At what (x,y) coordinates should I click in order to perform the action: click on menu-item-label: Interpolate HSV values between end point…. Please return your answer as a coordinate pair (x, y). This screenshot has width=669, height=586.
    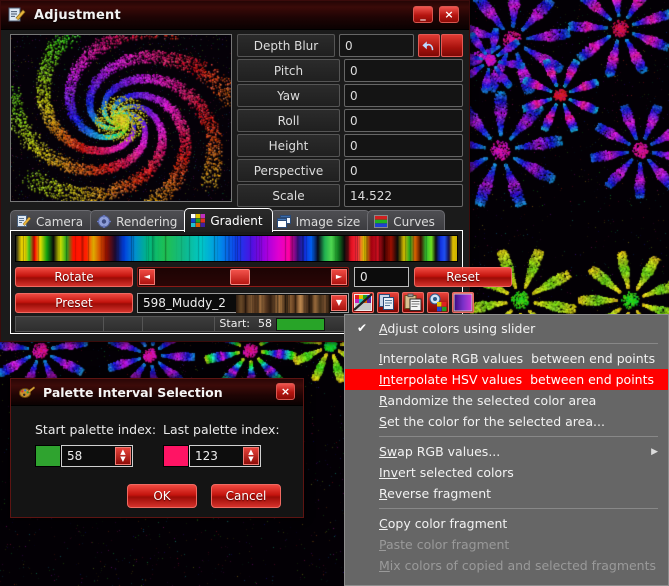
    Looking at the image, I should click on (517, 379).